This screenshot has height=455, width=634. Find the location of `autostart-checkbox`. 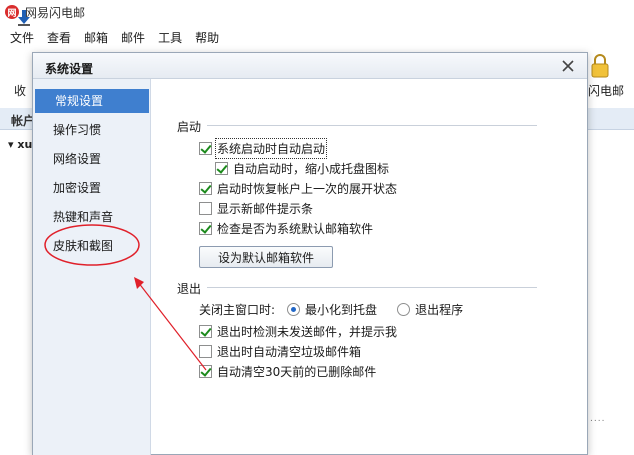

autostart-checkbox is located at coordinates (205, 148).